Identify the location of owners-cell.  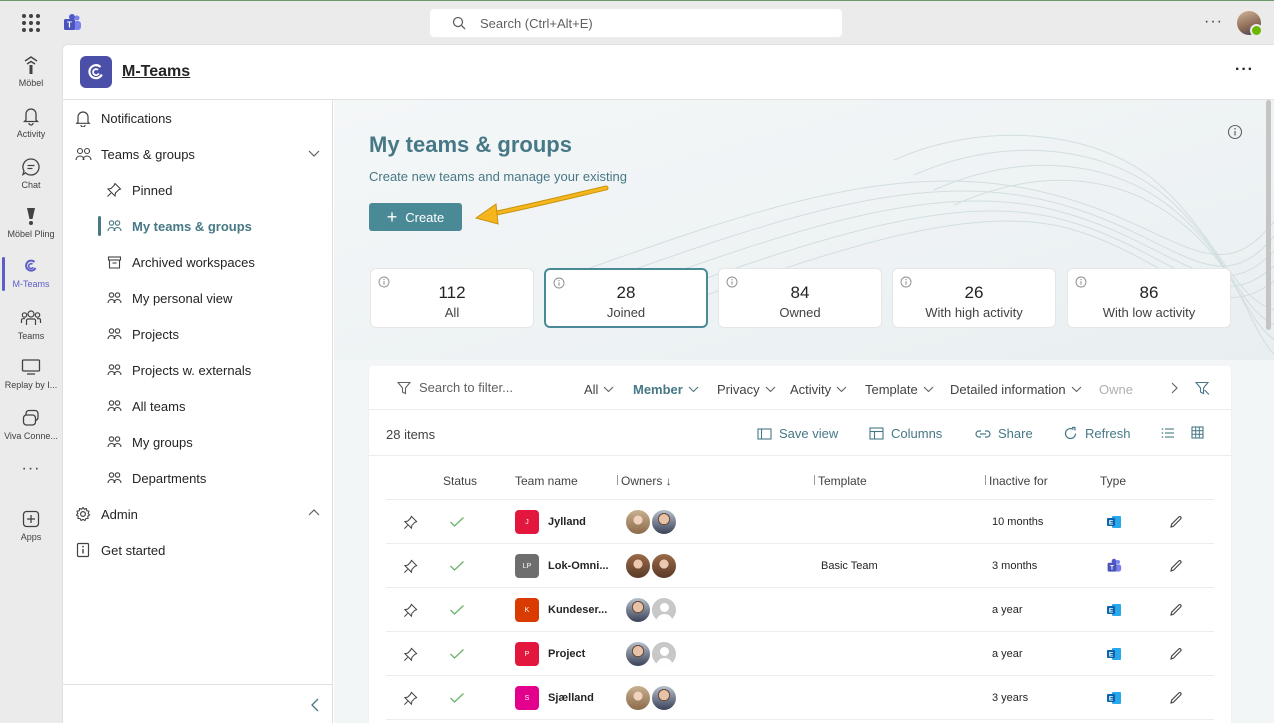
(651, 610).